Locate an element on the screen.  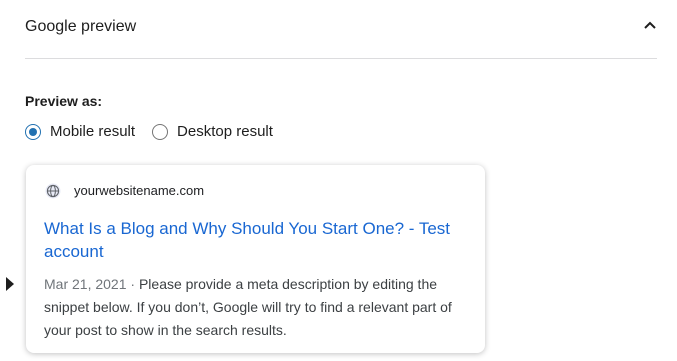
desktop-result-option: Desktop result is located at coordinates (212, 132).